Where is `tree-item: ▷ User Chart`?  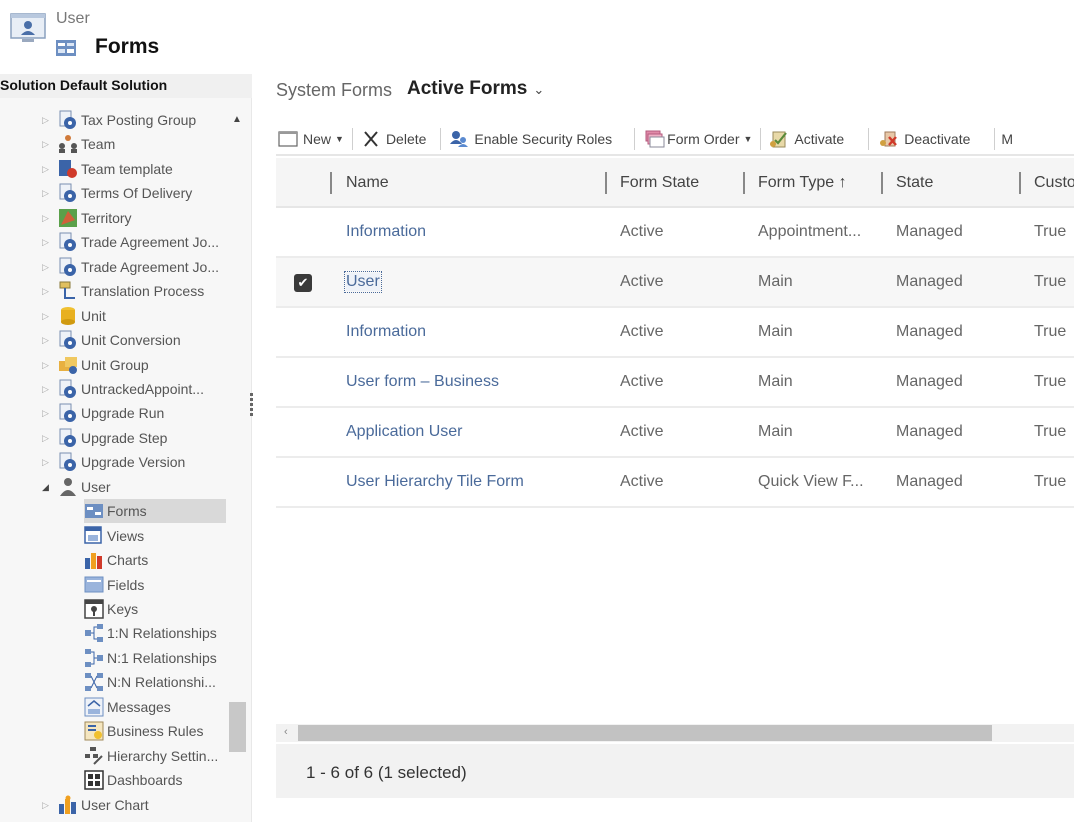
tree-item: ▷ User Chart is located at coordinates (95, 805).